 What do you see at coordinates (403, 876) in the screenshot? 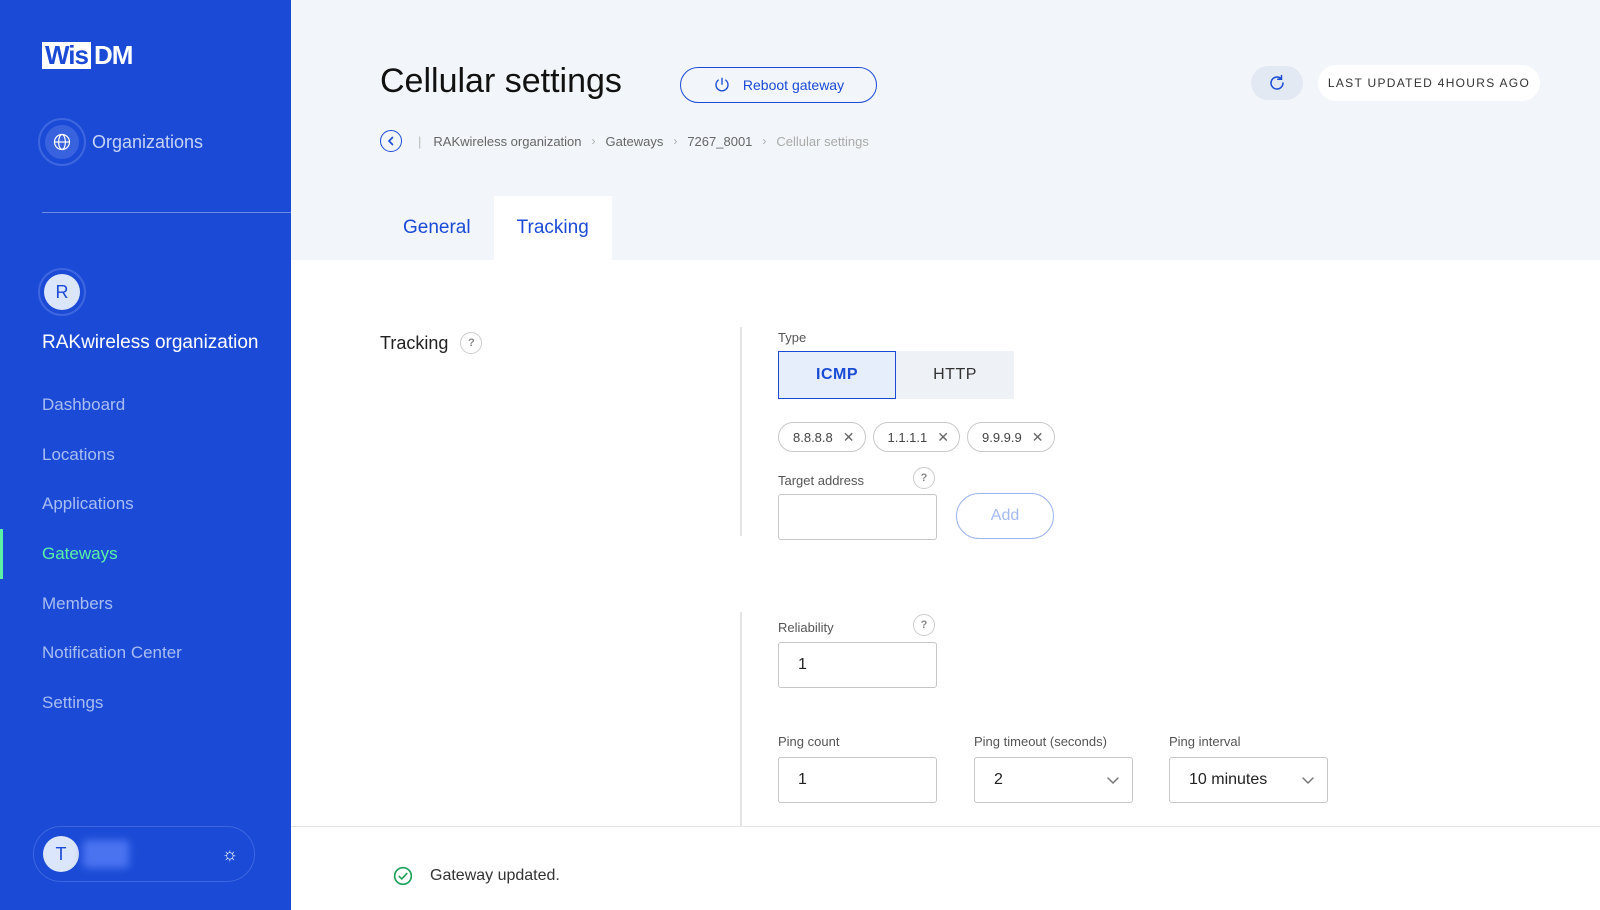
I see `check-circle-icon` at bounding box center [403, 876].